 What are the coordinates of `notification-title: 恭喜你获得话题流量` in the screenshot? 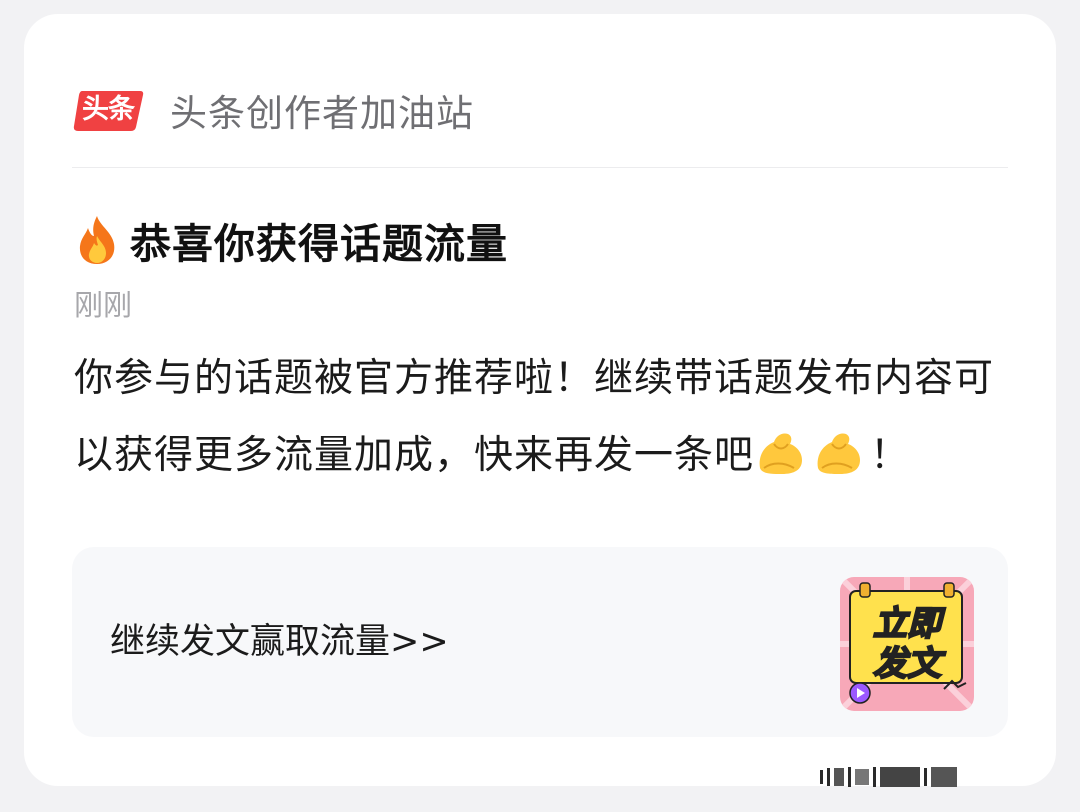 It's located at (319, 244).